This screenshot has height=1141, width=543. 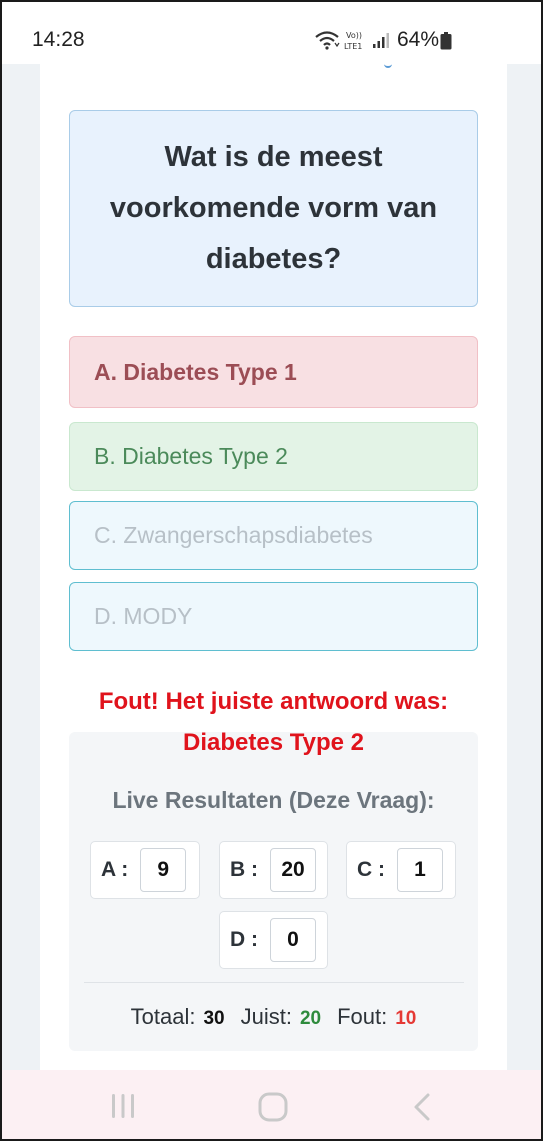 I want to click on stat-label-c: C :, so click(x=371, y=869).